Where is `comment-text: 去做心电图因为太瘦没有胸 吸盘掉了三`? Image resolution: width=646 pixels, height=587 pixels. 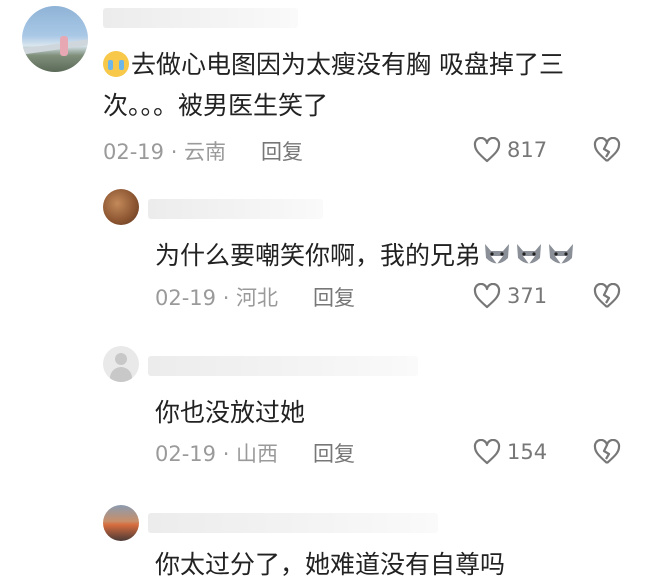 comment-text: 去做心电图因为太瘦没有胸 吸盘掉了三 is located at coordinates (368, 65).